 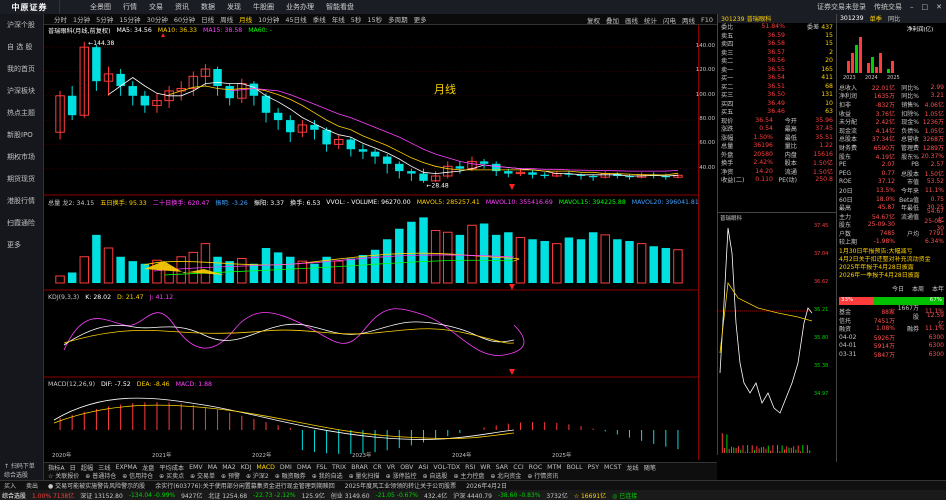 I want to click on indicator-tab: OBV, so click(x=406, y=467).